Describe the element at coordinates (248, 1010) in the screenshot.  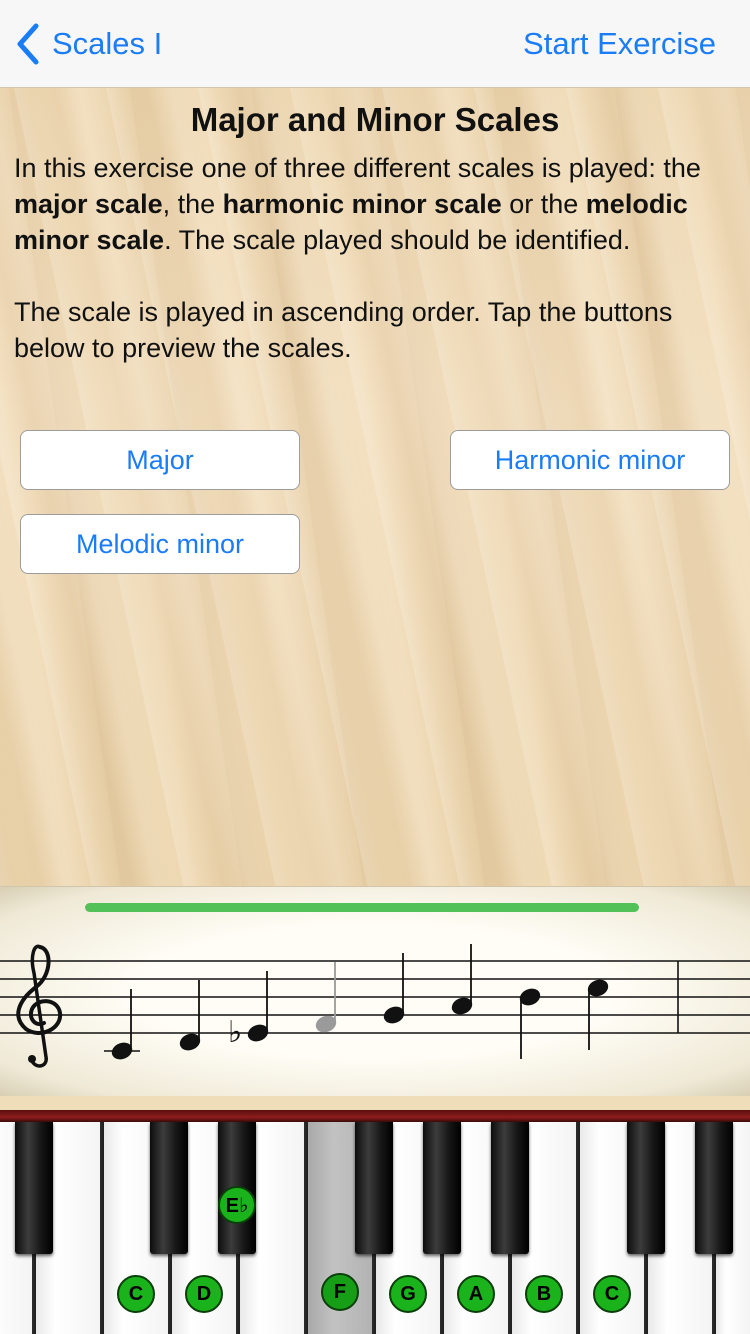
I see `staff-note-eb: ♭` at that location.